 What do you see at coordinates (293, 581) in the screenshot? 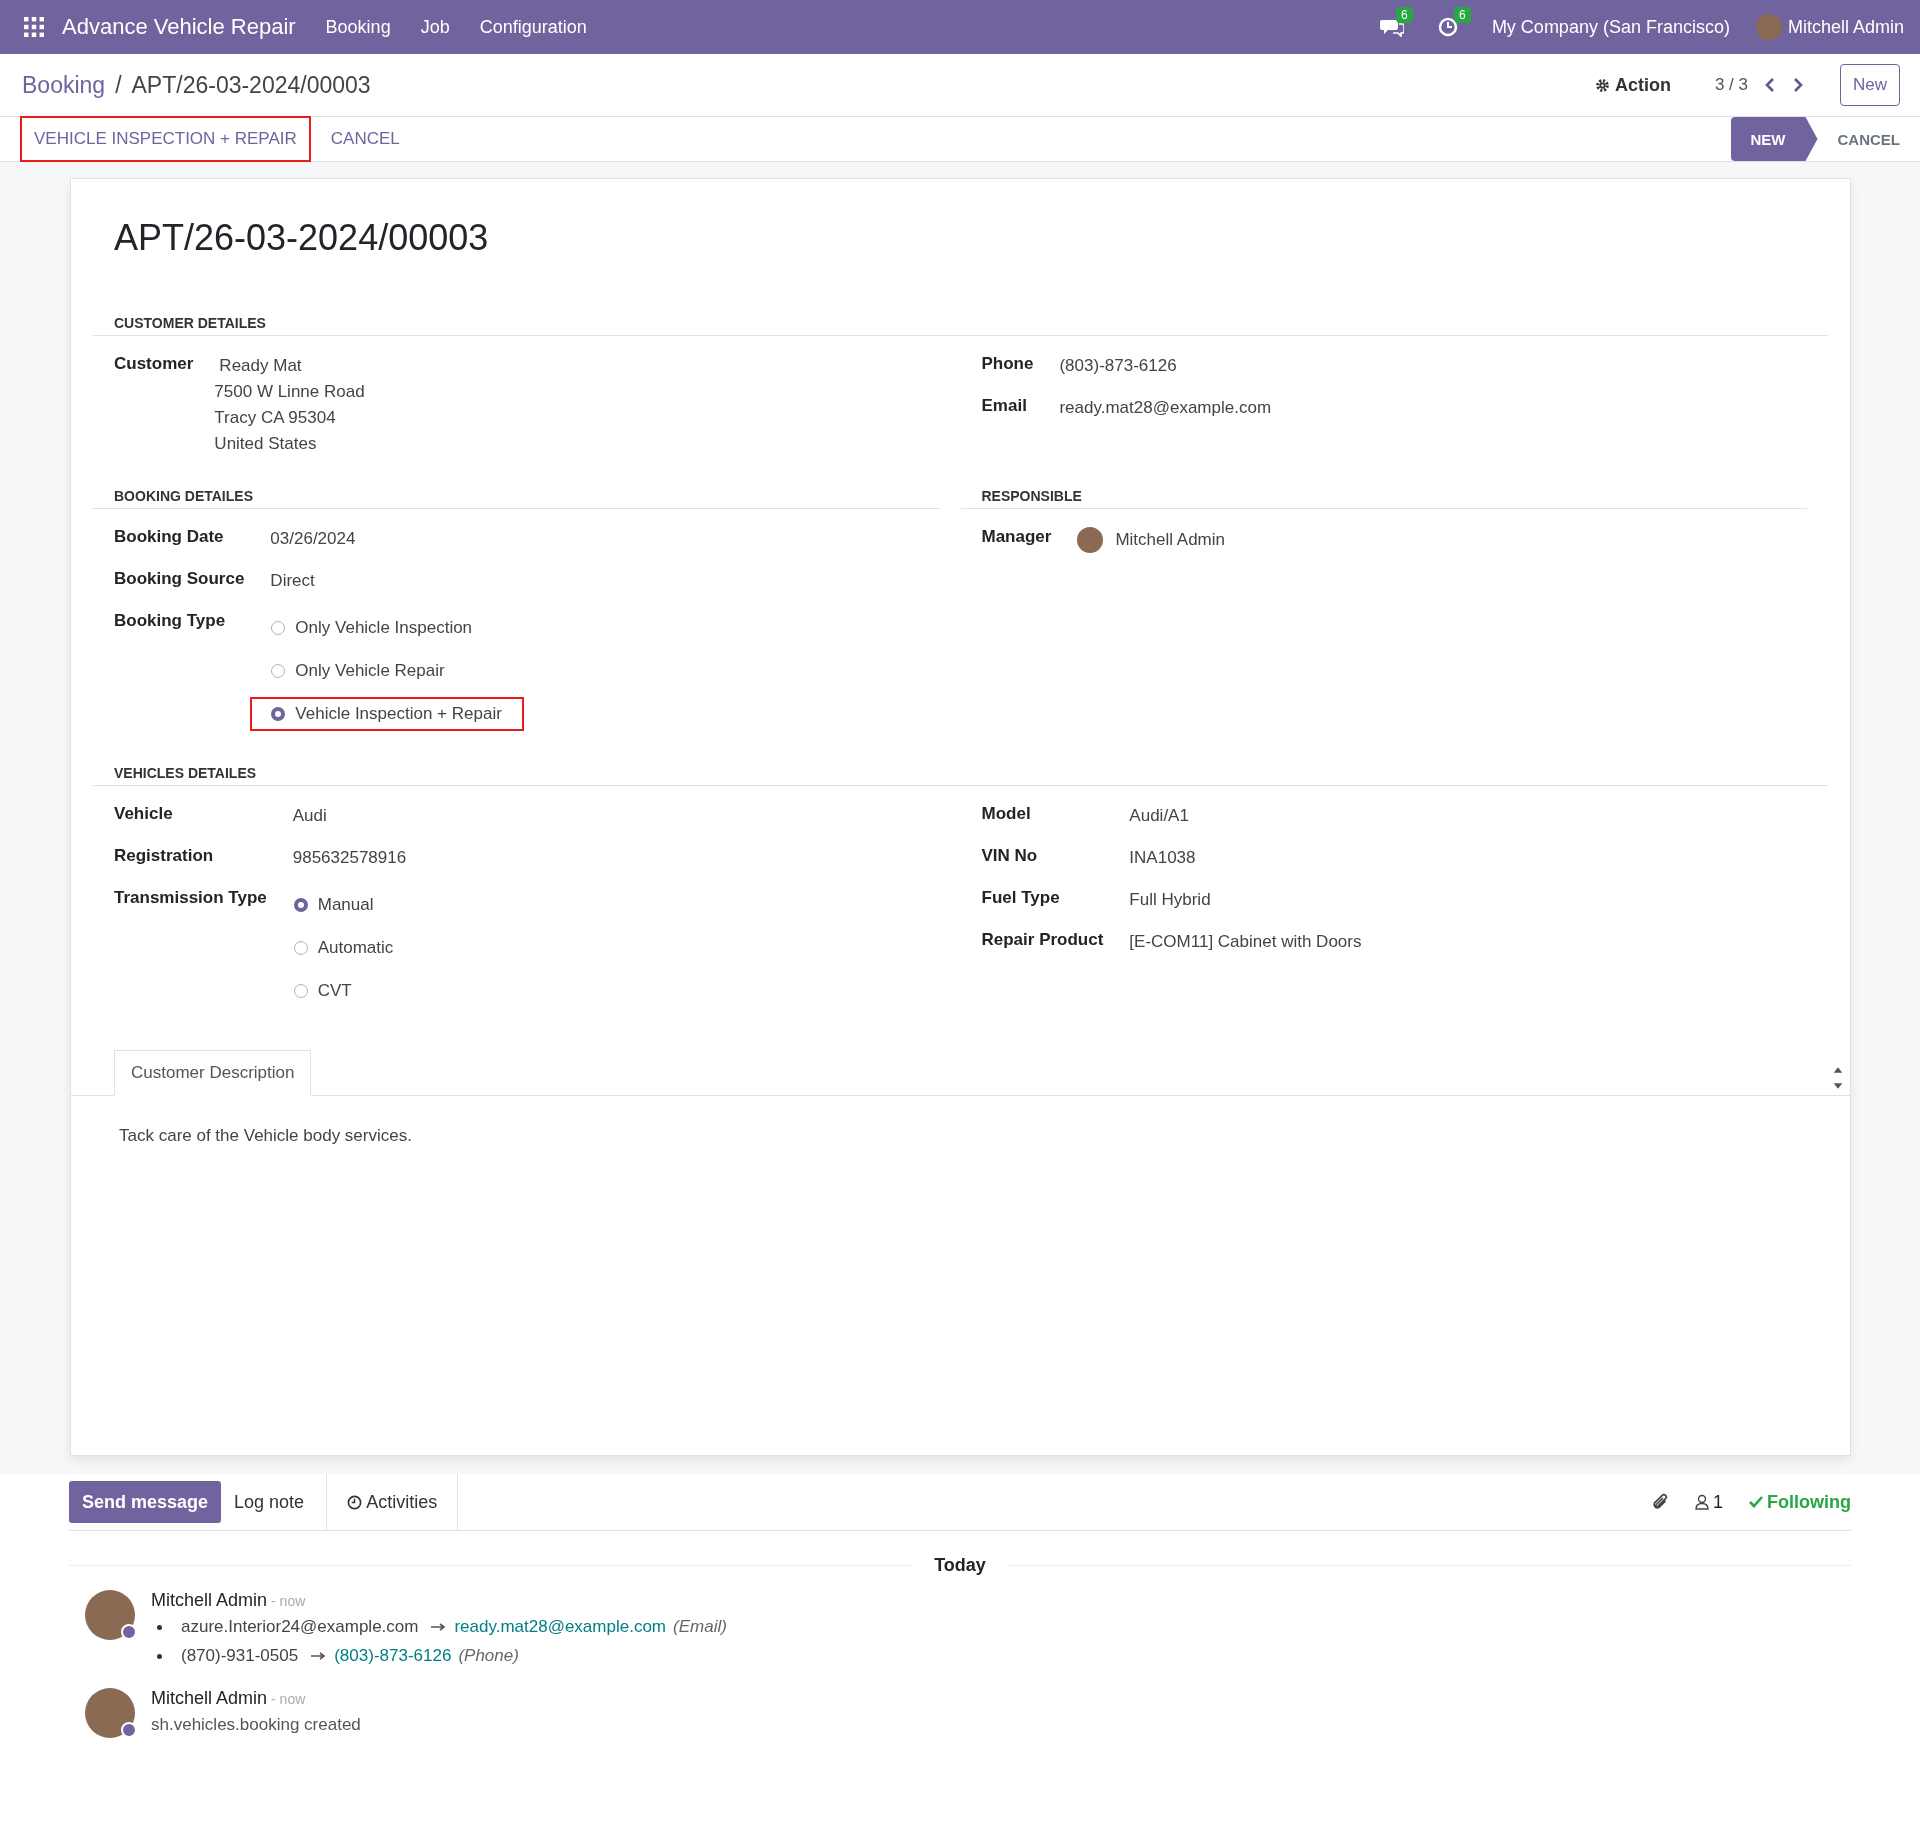
I see `field-value: Direct` at bounding box center [293, 581].